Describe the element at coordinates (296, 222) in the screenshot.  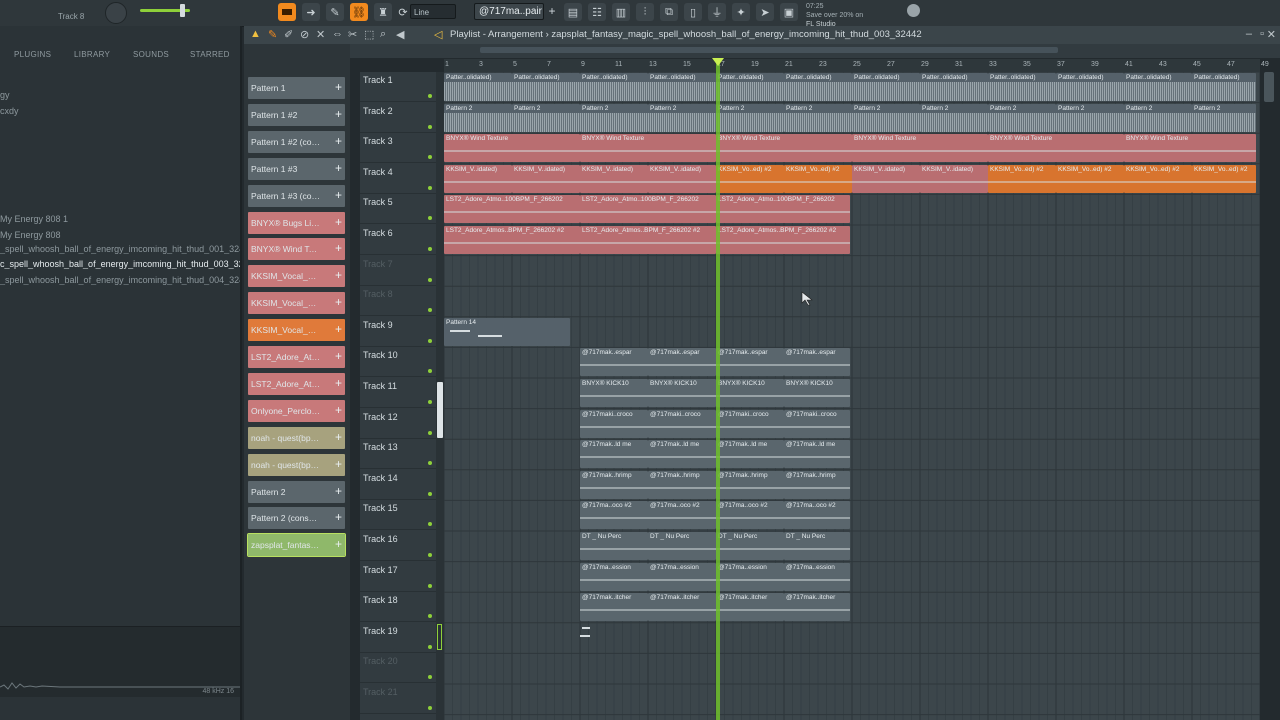
I see `picker-item: BNYX® Bugs Life Te... +` at that location.